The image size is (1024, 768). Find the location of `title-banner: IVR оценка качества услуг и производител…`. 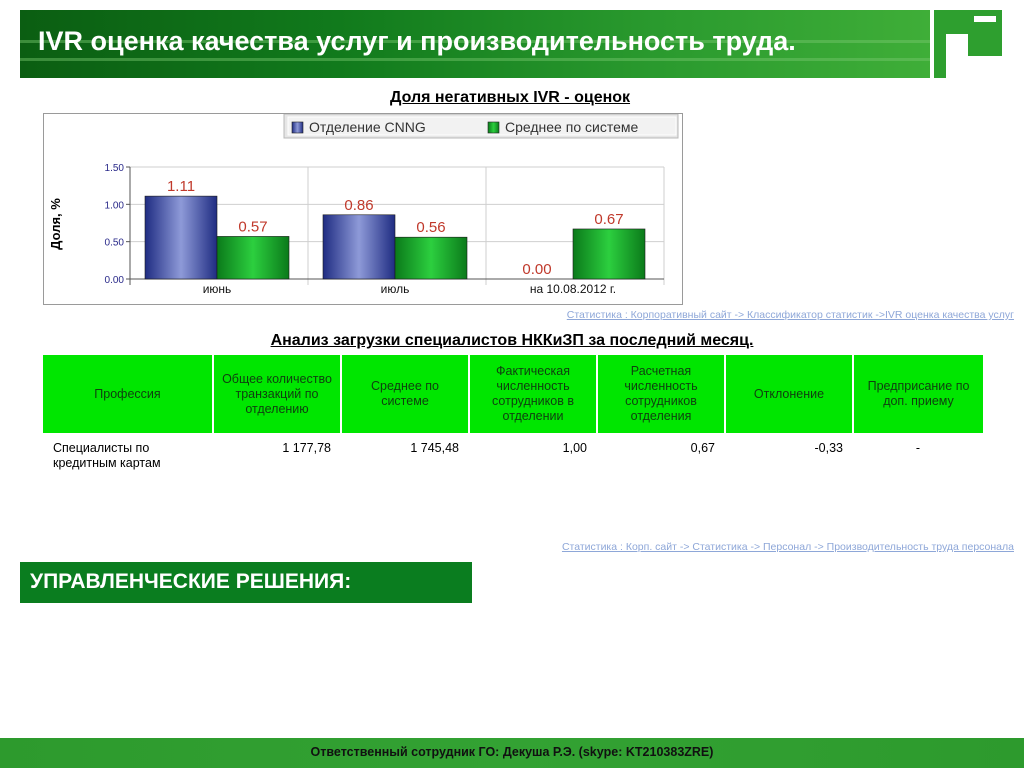

title-banner: IVR оценка качества услуг и производител… is located at coordinates (475, 44).